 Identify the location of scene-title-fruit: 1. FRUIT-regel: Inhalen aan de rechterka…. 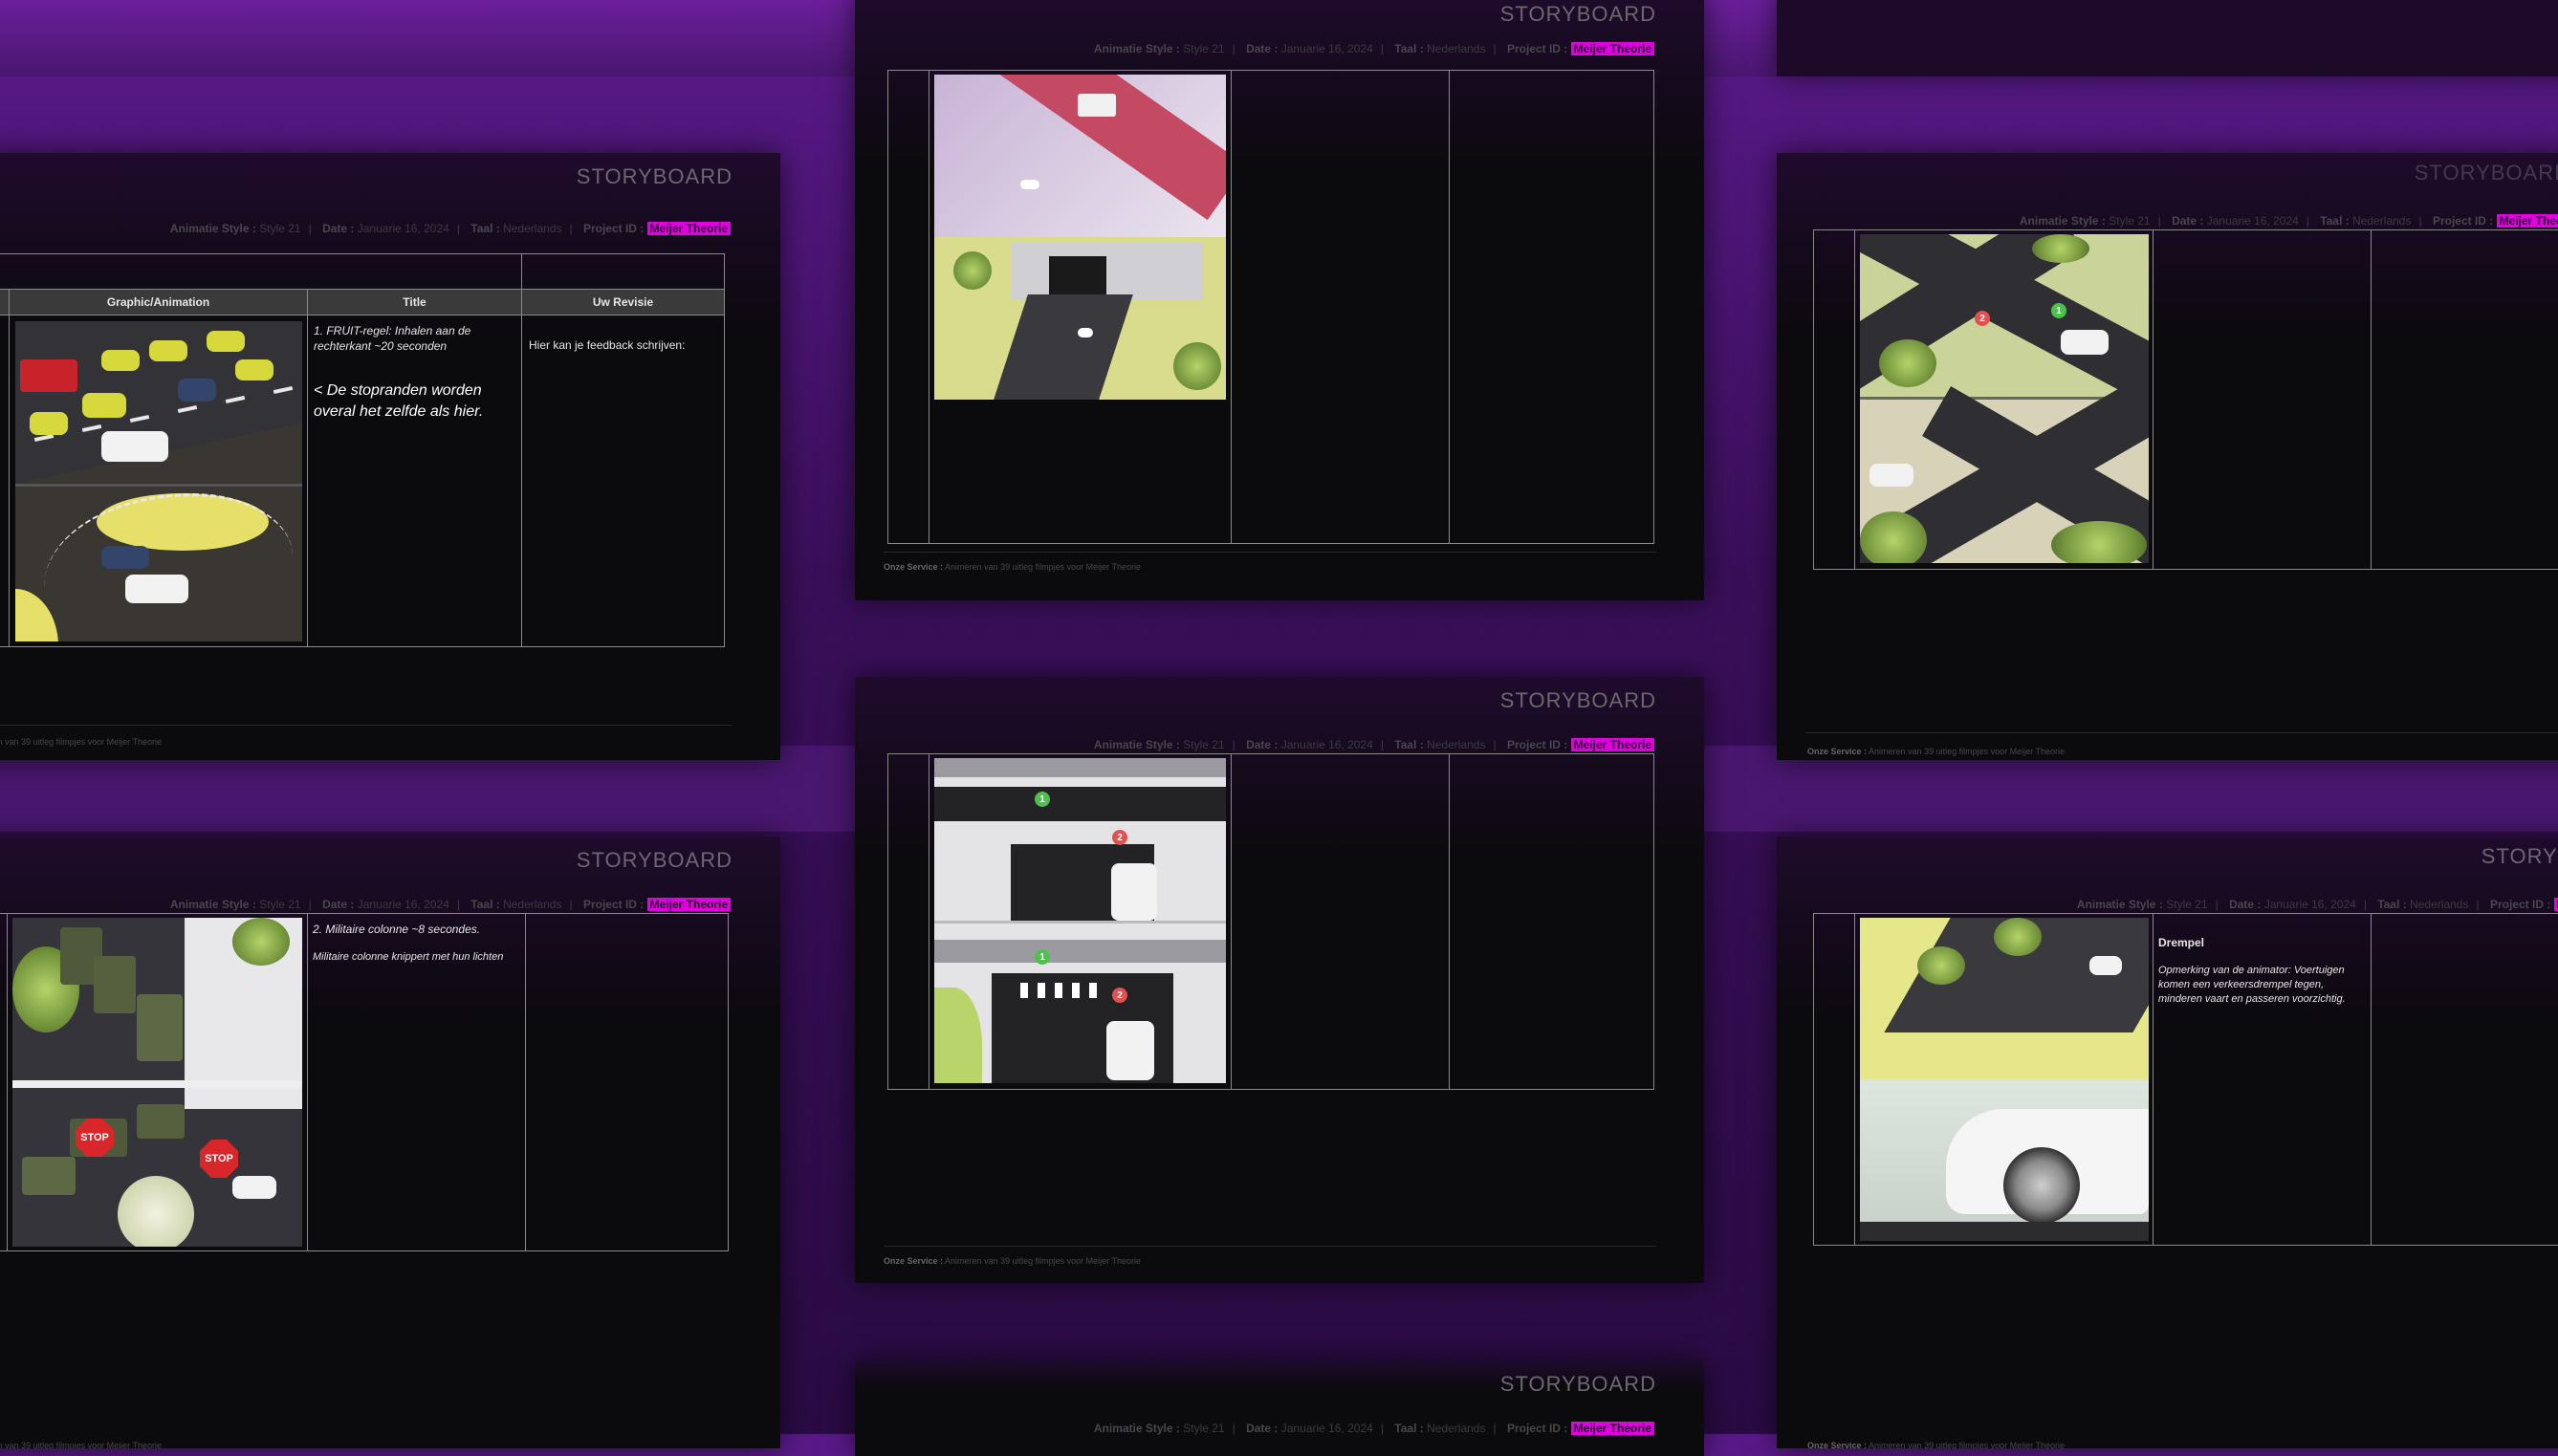
(392, 339).